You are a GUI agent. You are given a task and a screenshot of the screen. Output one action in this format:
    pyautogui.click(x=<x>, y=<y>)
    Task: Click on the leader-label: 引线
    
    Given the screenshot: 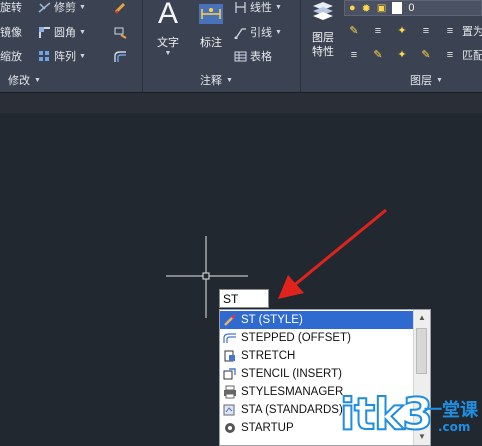 What is the action you would take?
    pyautogui.click(x=261, y=33)
    